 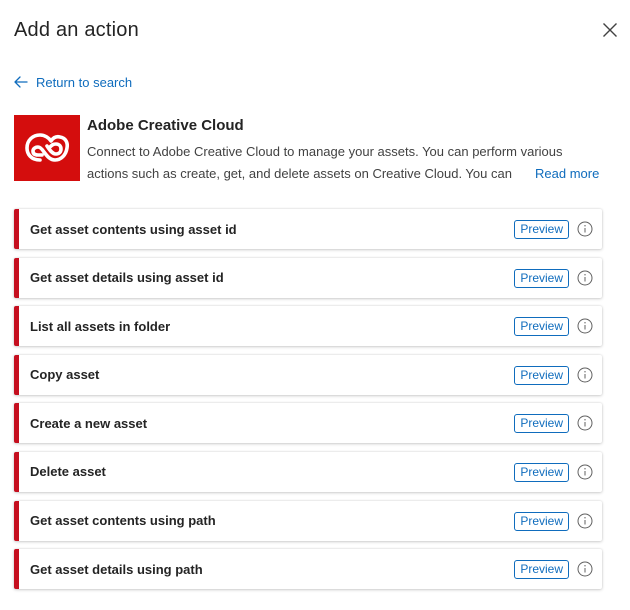 I want to click on action-item-get-asset-details-by-id: Get asset details using asset id Preview, so click(x=308, y=277).